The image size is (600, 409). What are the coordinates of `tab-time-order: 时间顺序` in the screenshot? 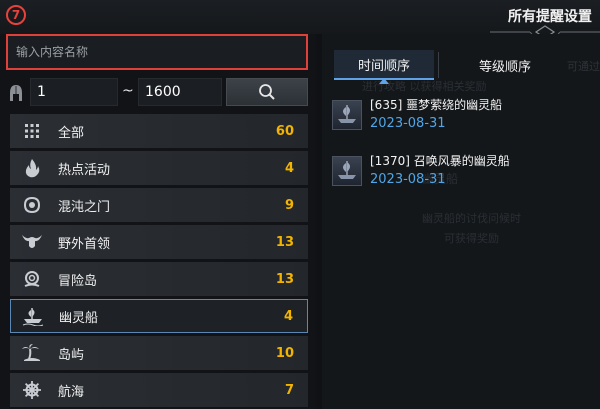 It's located at (384, 67).